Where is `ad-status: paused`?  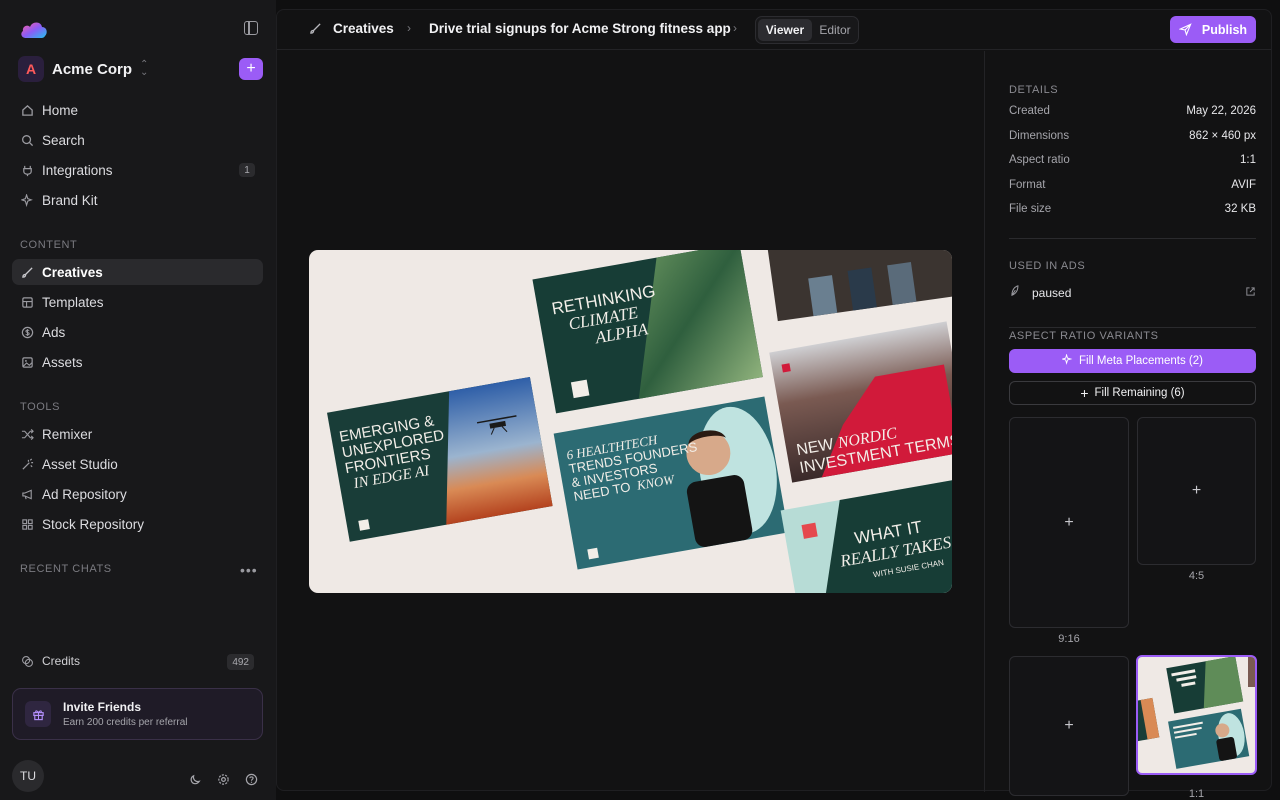
ad-status: paused is located at coordinates (1052, 292).